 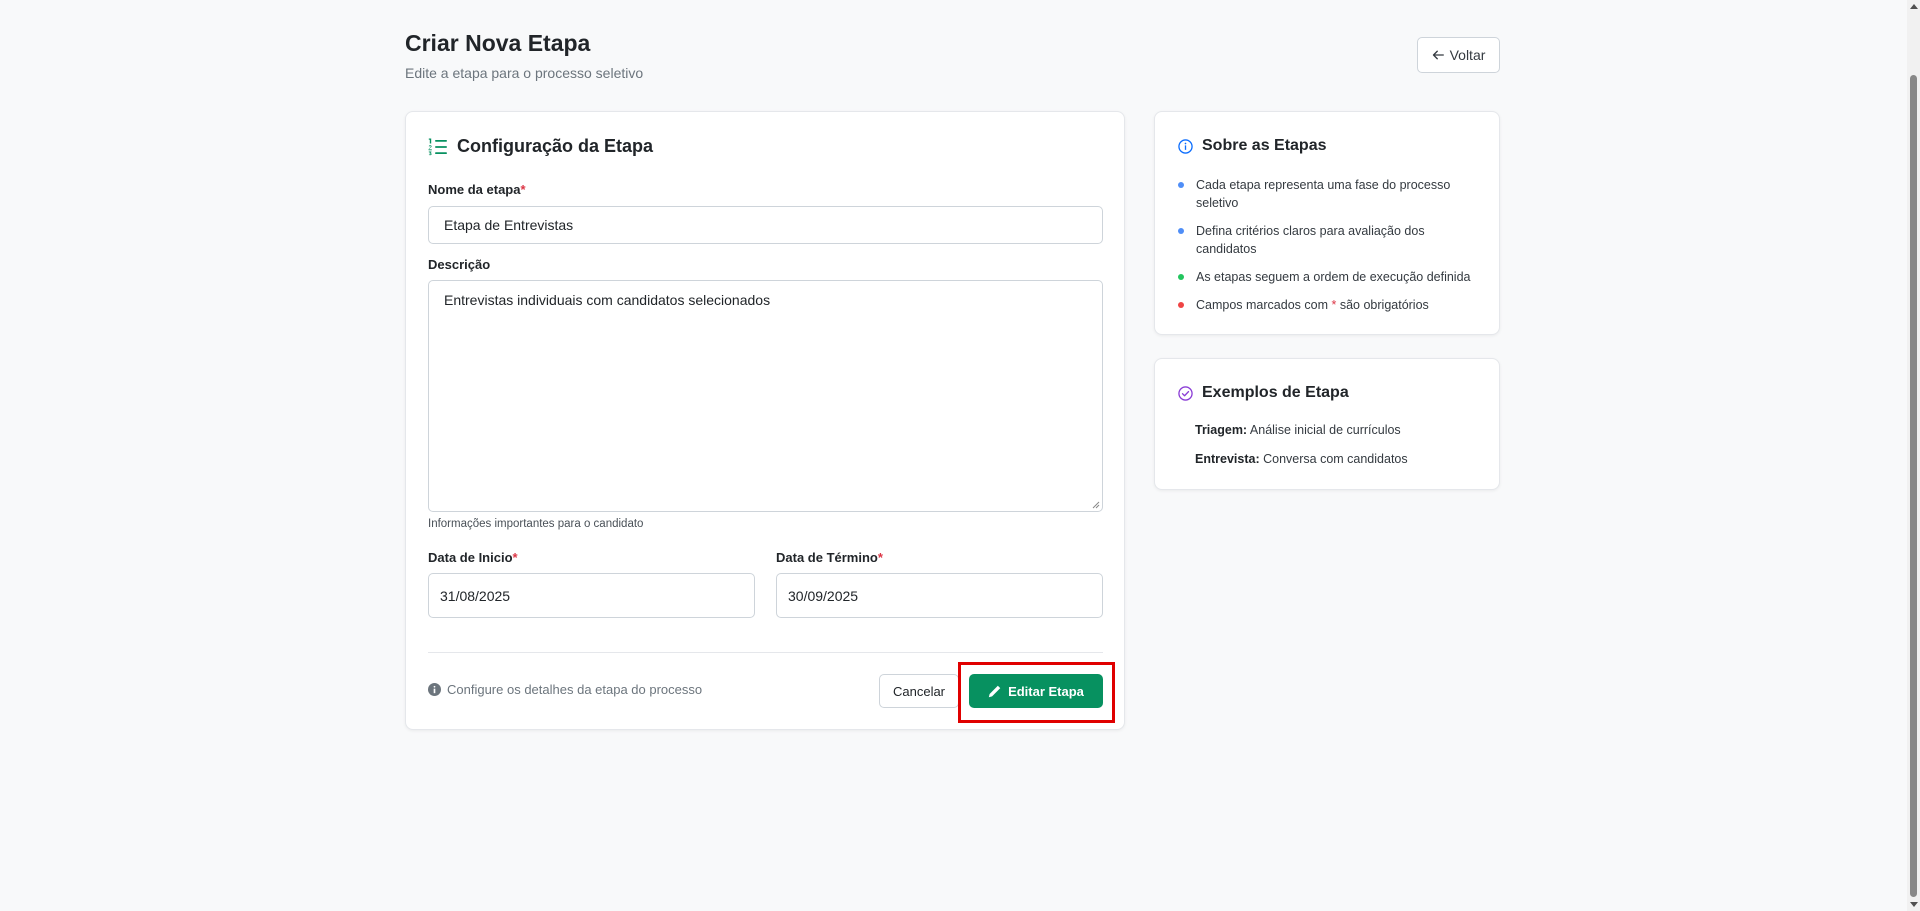 I want to click on cancel-button: Cancelar, so click(x=919, y=691).